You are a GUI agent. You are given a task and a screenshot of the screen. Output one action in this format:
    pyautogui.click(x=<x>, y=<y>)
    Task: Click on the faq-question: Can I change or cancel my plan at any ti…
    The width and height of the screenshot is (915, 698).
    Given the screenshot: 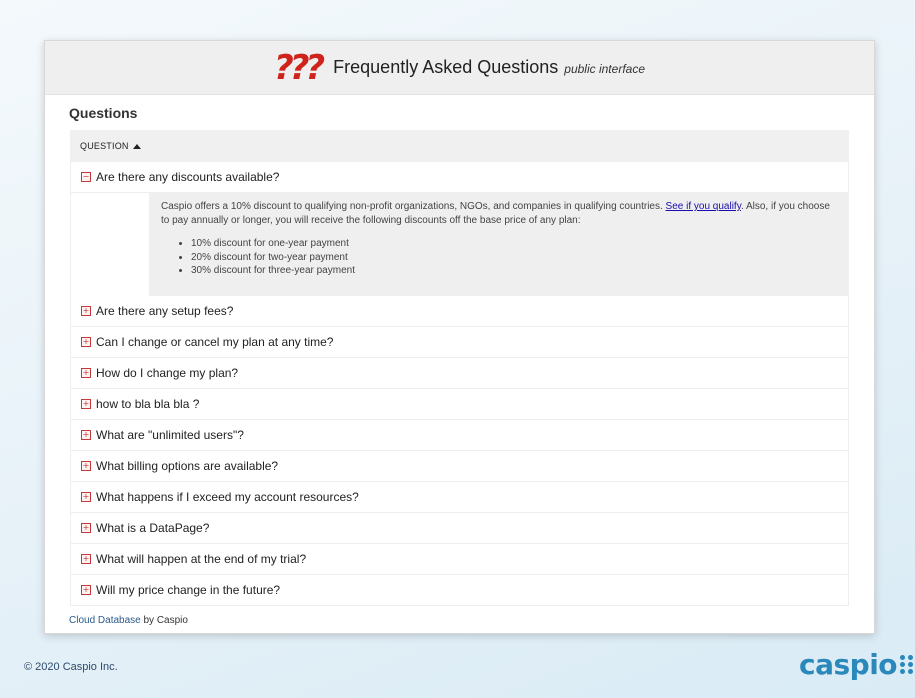 What is the action you would take?
    pyautogui.click(x=215, y=341)
    